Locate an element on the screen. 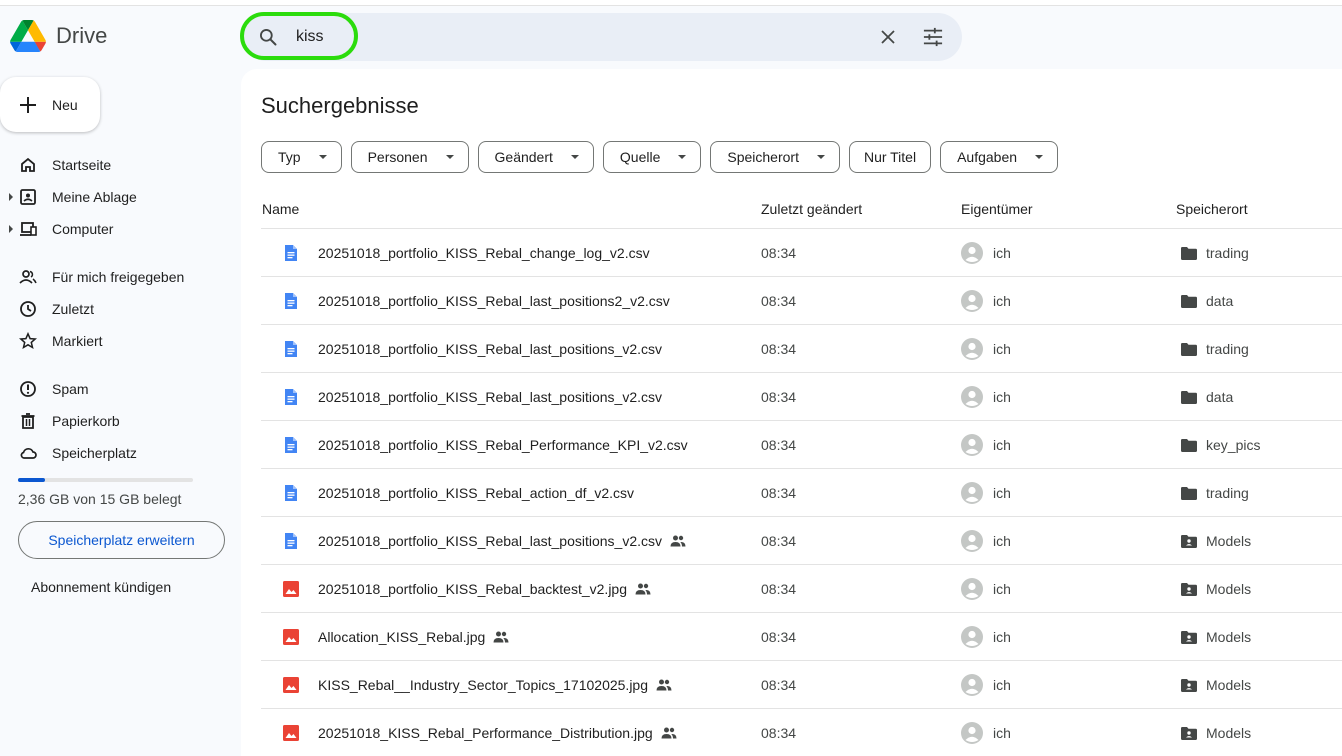 This screenshot has height=756, width=1342. filter-chip: Quelle is located at coordinates (652, 157).